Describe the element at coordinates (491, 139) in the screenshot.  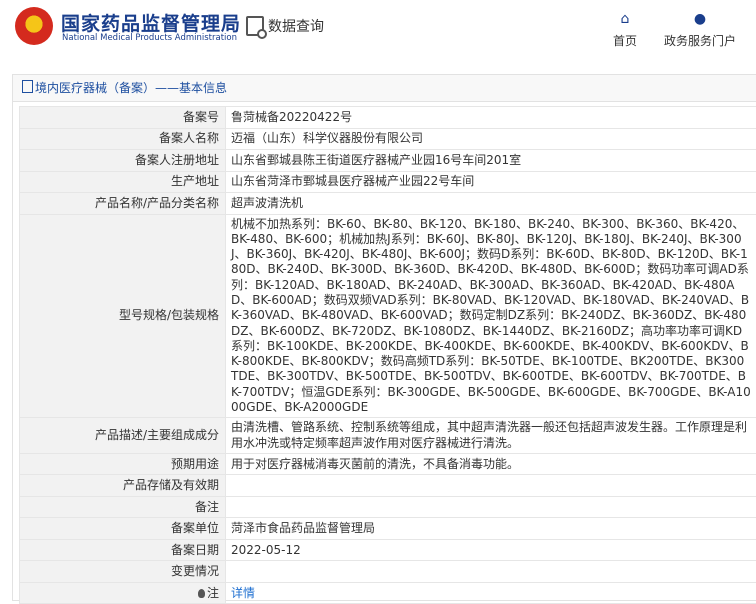
I see `field-value: 迈福（山东）科学仪器股份有限公司` at that location.